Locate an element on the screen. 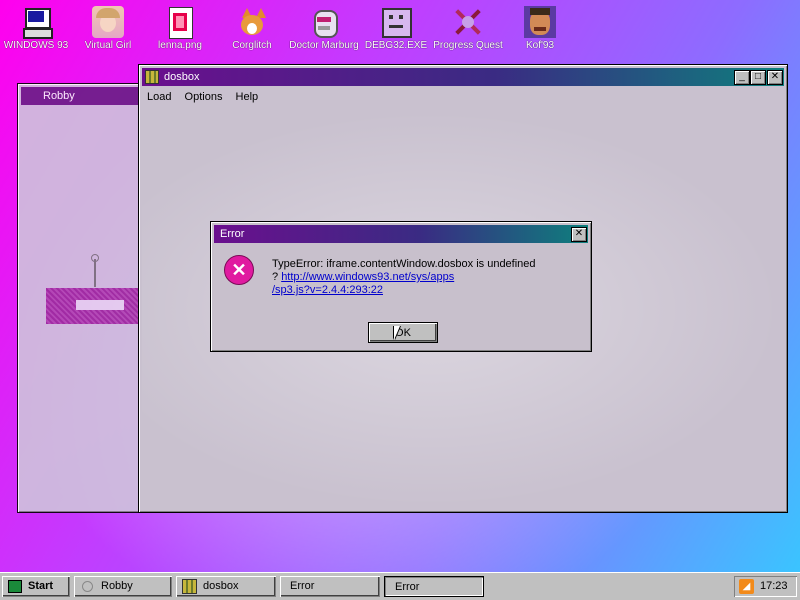 Image resolution: width=800 pixels, height=600 pixels. debug-screen-icon is located at coordinates (396, 22).